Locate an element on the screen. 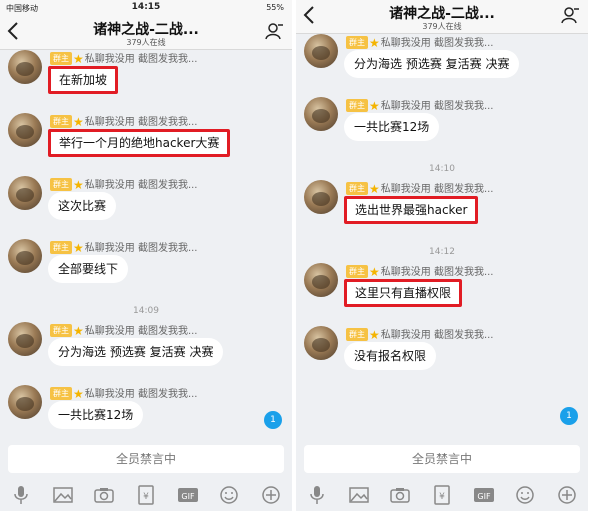 The height and width of the screenshot is (511, 600). highlighted-message-bubble: 这里只有直播权限 is located at coordinates (403, 293).